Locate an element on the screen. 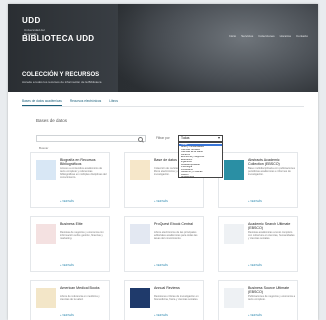 This screenshot has width=326, height=320. card-title: Business Source Ultimate (EBSCO) is located at coordinates (272, 290).